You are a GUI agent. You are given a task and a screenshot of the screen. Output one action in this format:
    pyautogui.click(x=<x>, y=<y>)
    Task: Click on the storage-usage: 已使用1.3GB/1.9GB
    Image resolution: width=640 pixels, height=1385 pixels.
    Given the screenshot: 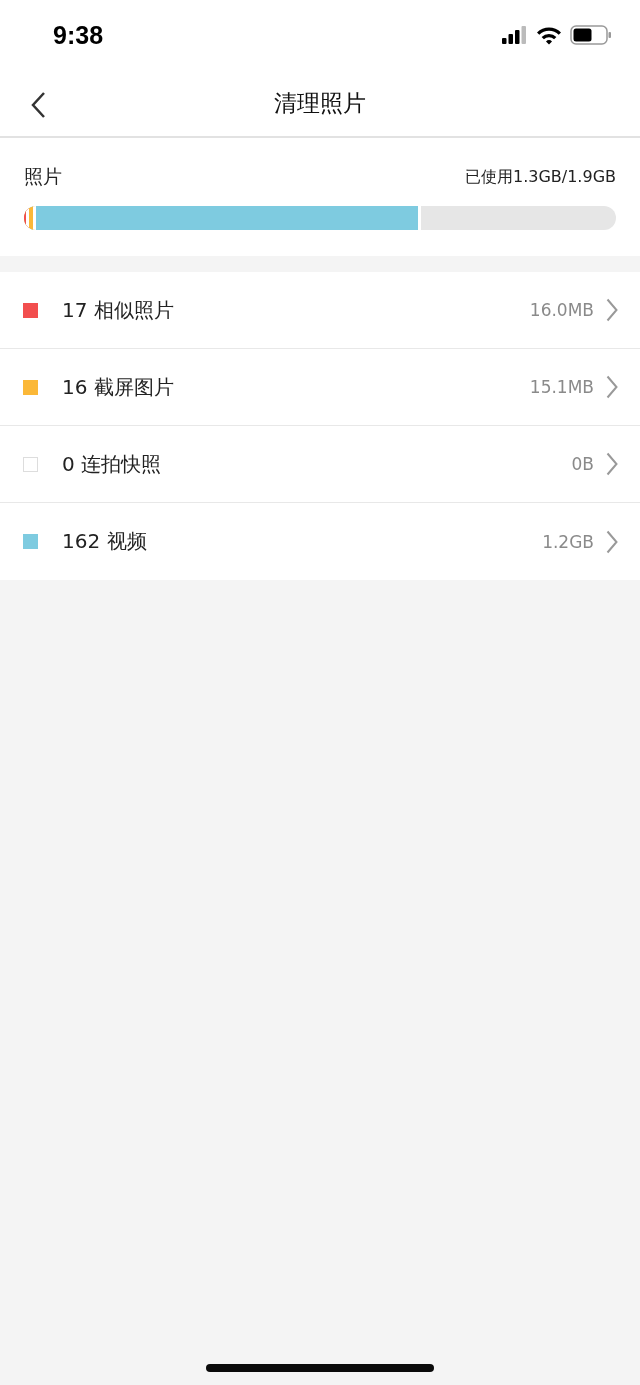 What is the action you would take?
    pyautogui.click(x=540, y=177)
    